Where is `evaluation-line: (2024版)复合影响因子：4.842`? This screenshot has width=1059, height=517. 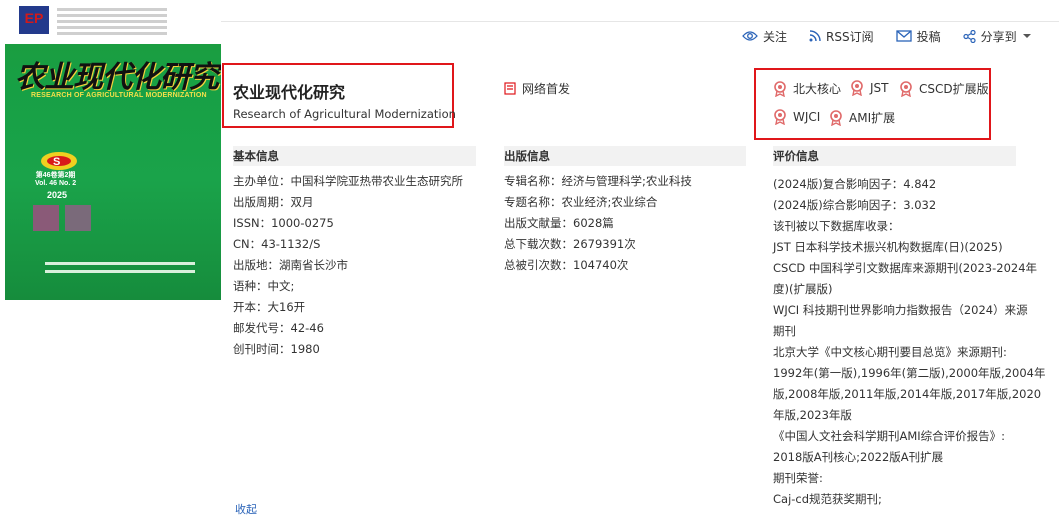 evaluation-line: (2024版)复合影响因子：4.842 is located at coordinates (855, 184).